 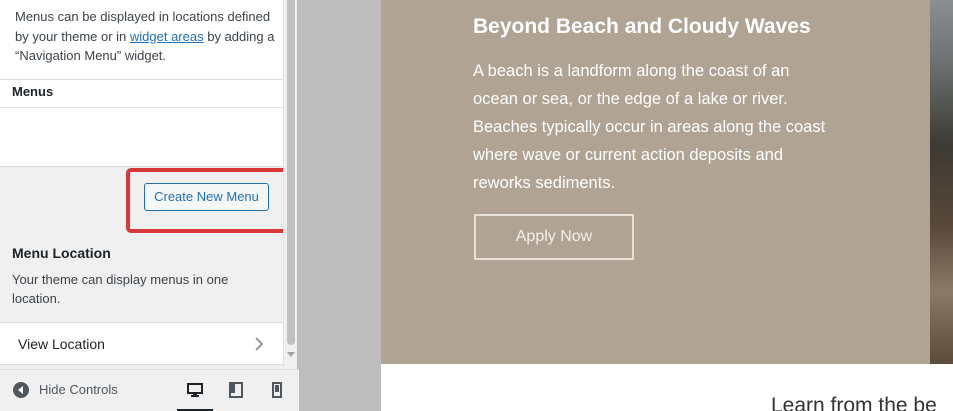 What do you see at coordinates (291, 354) in the screenshot?
I see `scroll-down-arrow-icon` at bounding box center [291, 354].